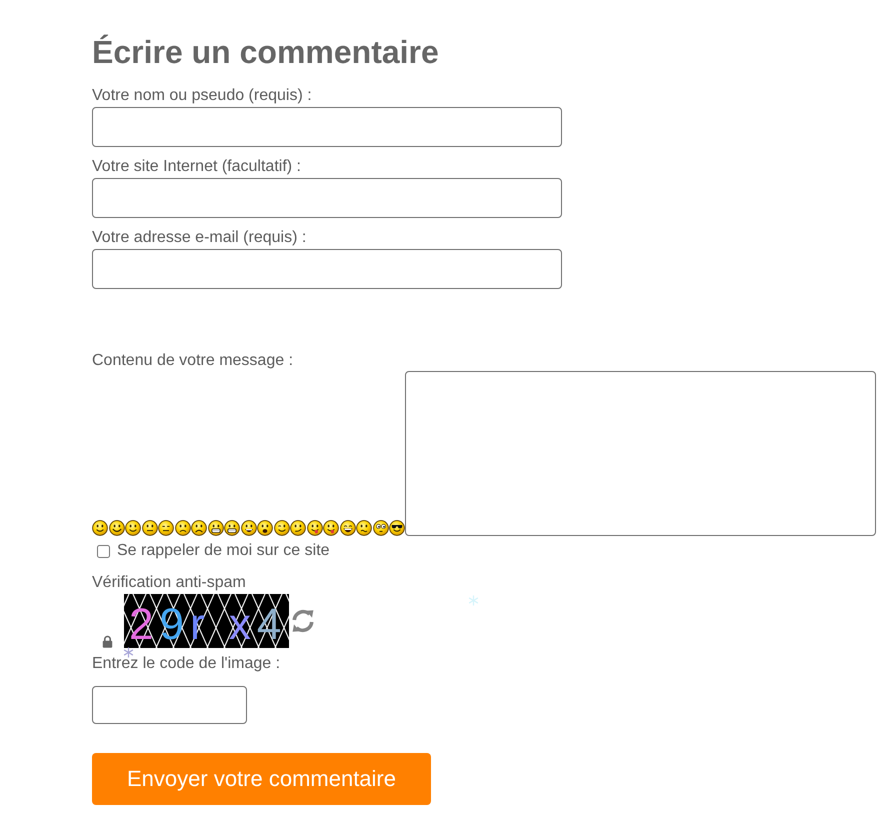 This screenshot has width=896, height=816. I want to click on captcha-input-field, so click(169, 705).